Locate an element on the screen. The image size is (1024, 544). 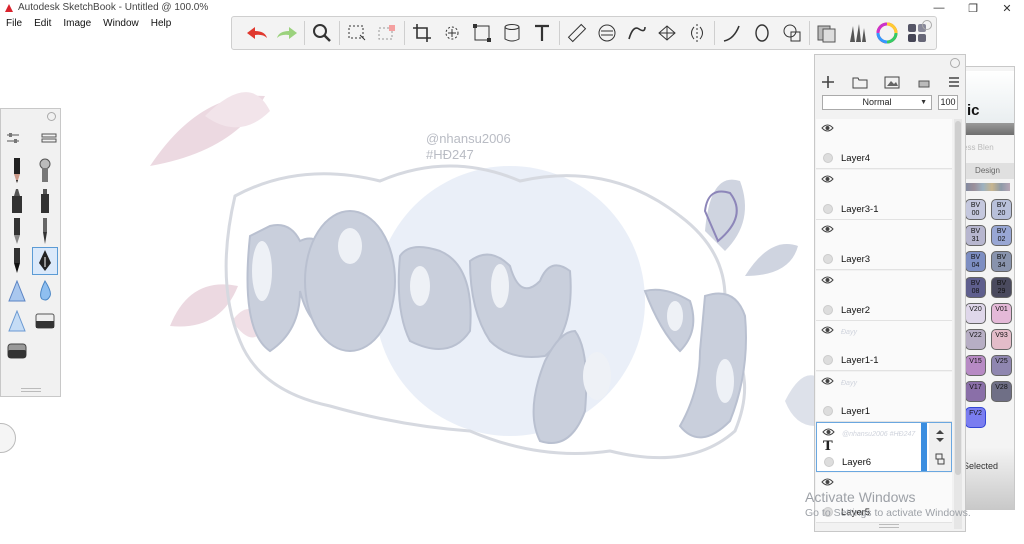
redo-button is located at coordinates (287, 33).